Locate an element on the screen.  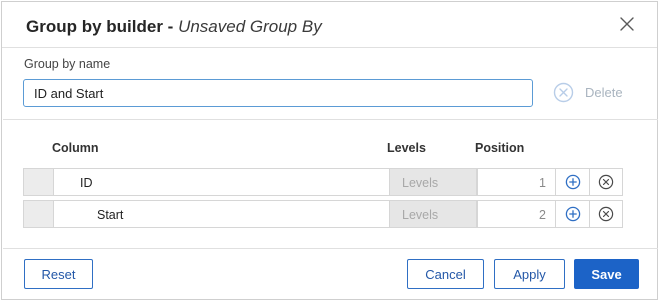
dialog-title: Group by builder - Unsaved Group By is located at coordinates (174, 27).